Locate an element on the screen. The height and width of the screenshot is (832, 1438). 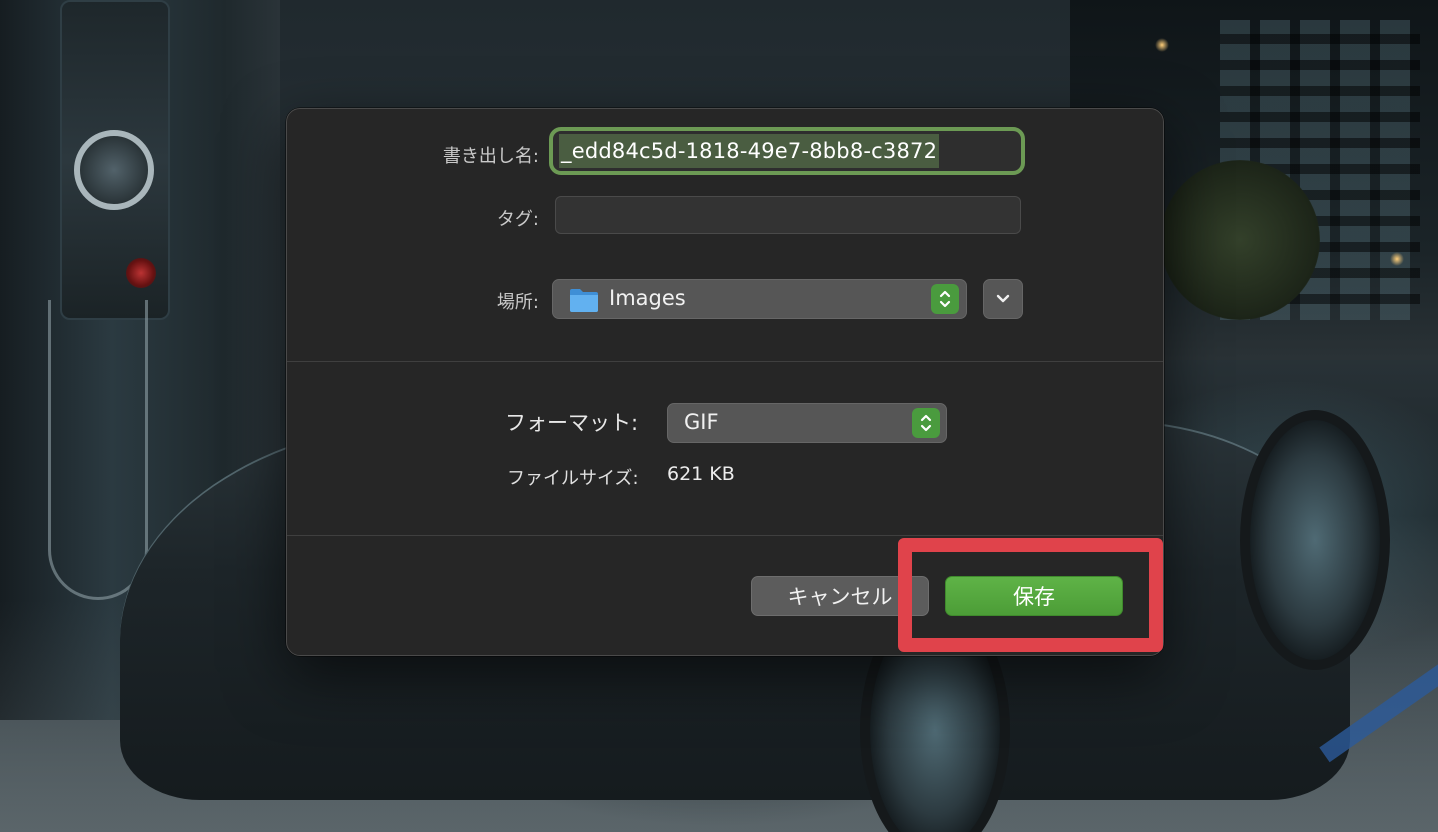
background-tree is located at coordinates (1240, 240).